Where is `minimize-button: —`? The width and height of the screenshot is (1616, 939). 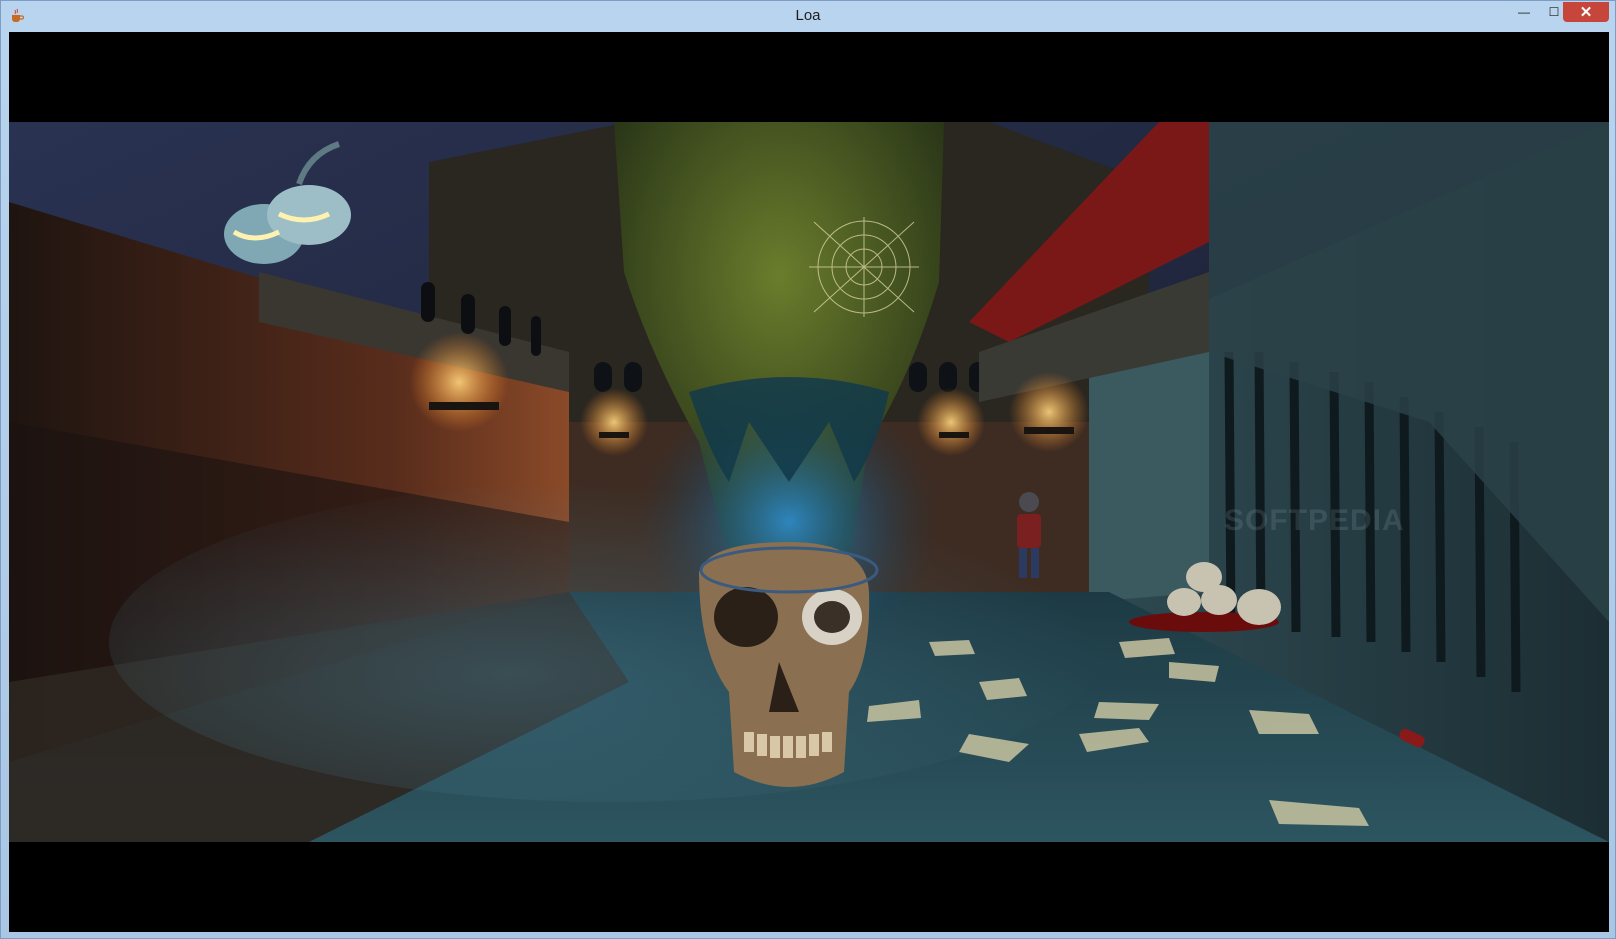
minimize-button: — is located at coordinates (1524, 12).